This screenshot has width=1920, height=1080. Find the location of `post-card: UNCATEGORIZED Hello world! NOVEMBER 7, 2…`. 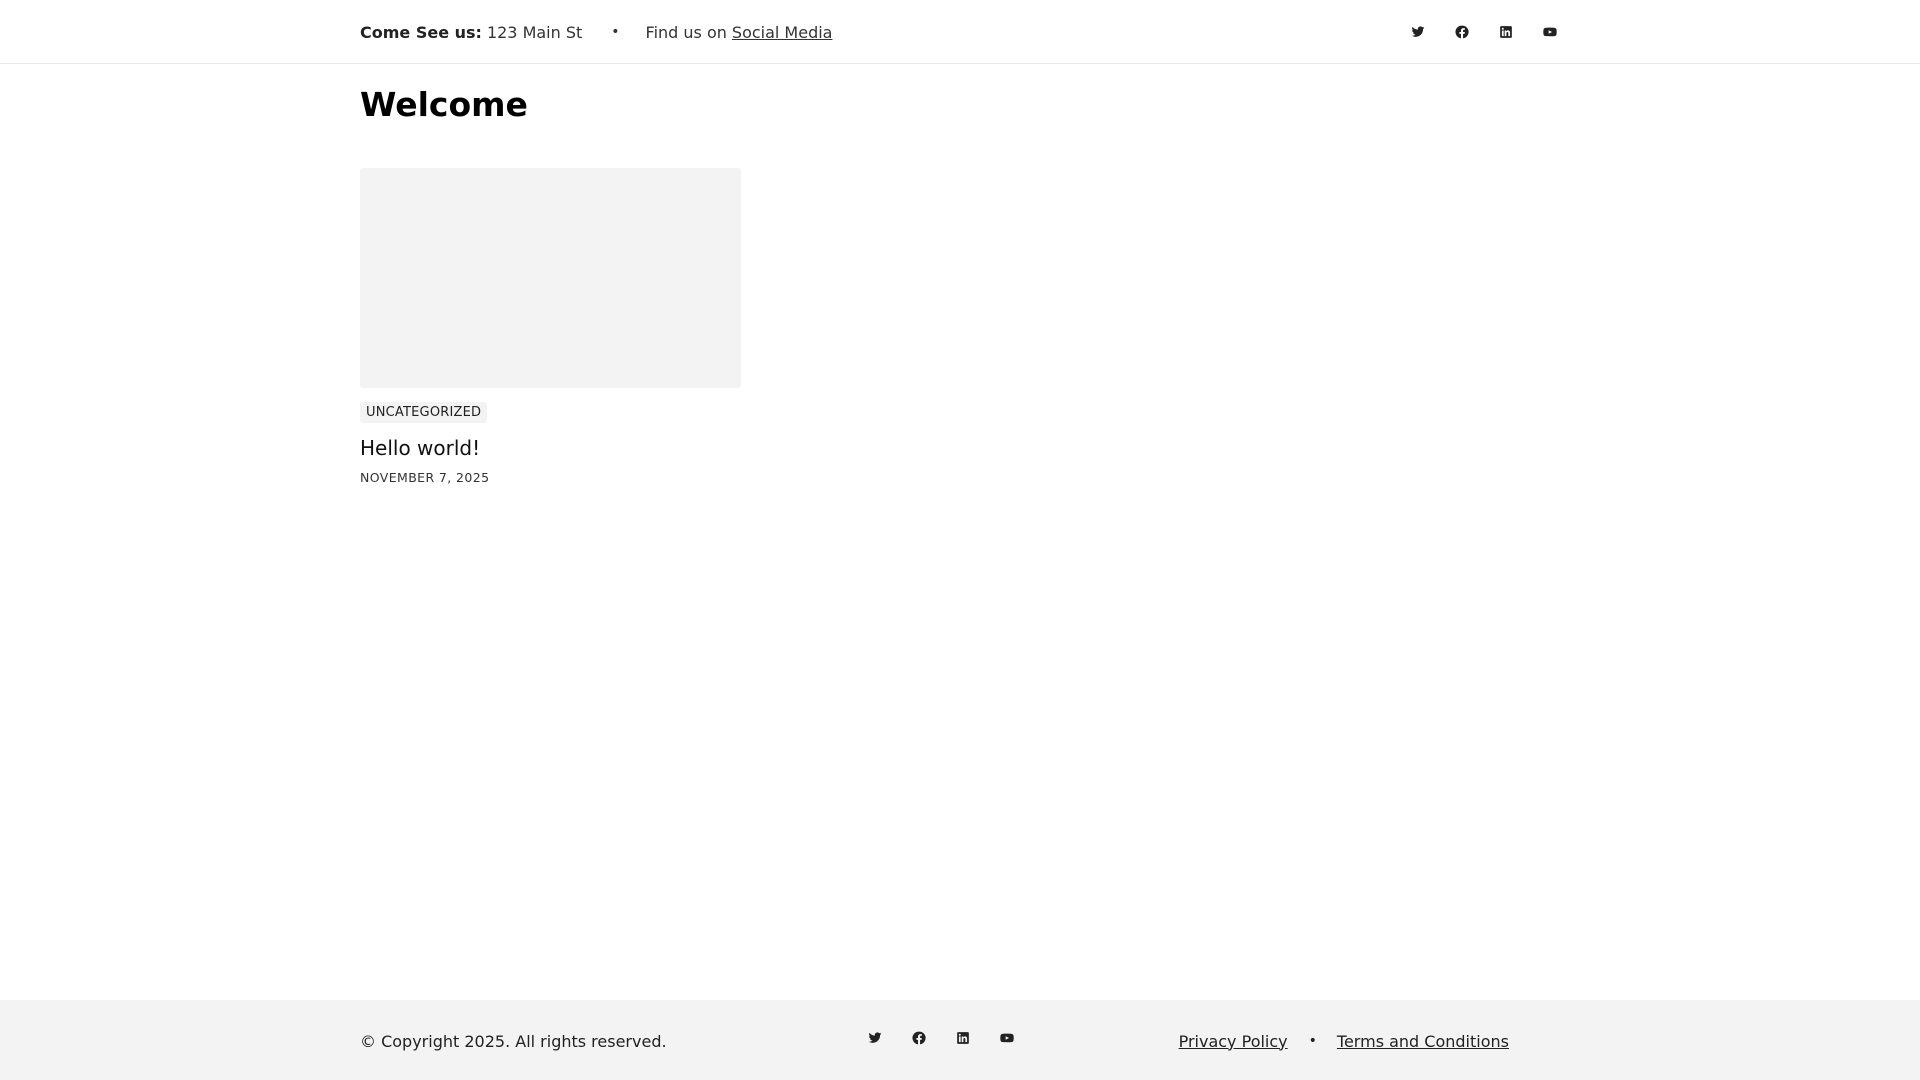

post-card: UNCATEGORIZED Hello world! NOVEMBER 7, 2… is located at coordinates (550, 326).